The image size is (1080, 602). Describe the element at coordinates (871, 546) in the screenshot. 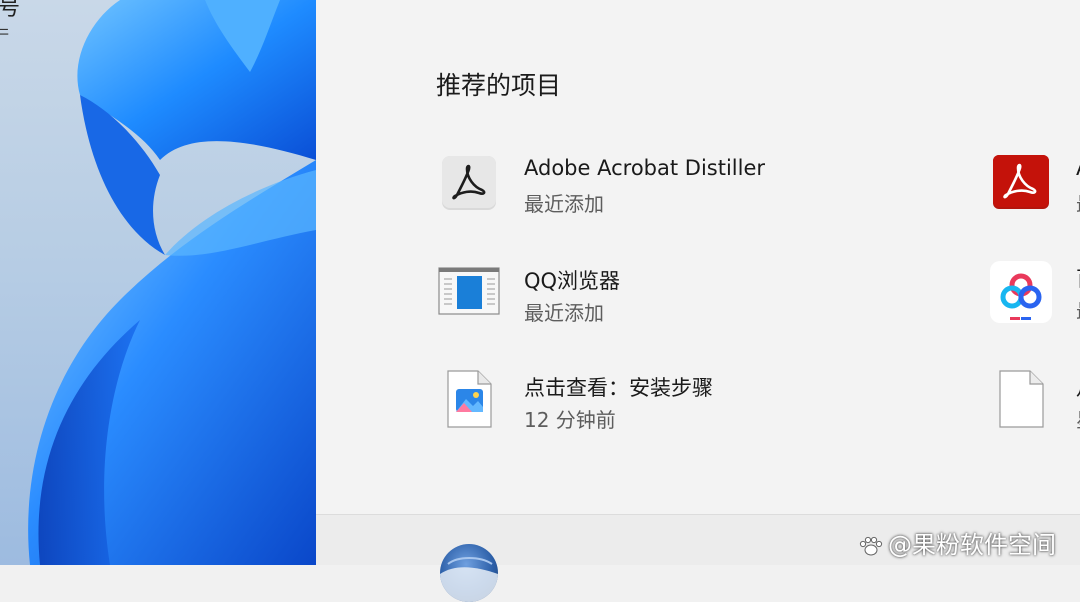

I see `paw-icon` at that location.